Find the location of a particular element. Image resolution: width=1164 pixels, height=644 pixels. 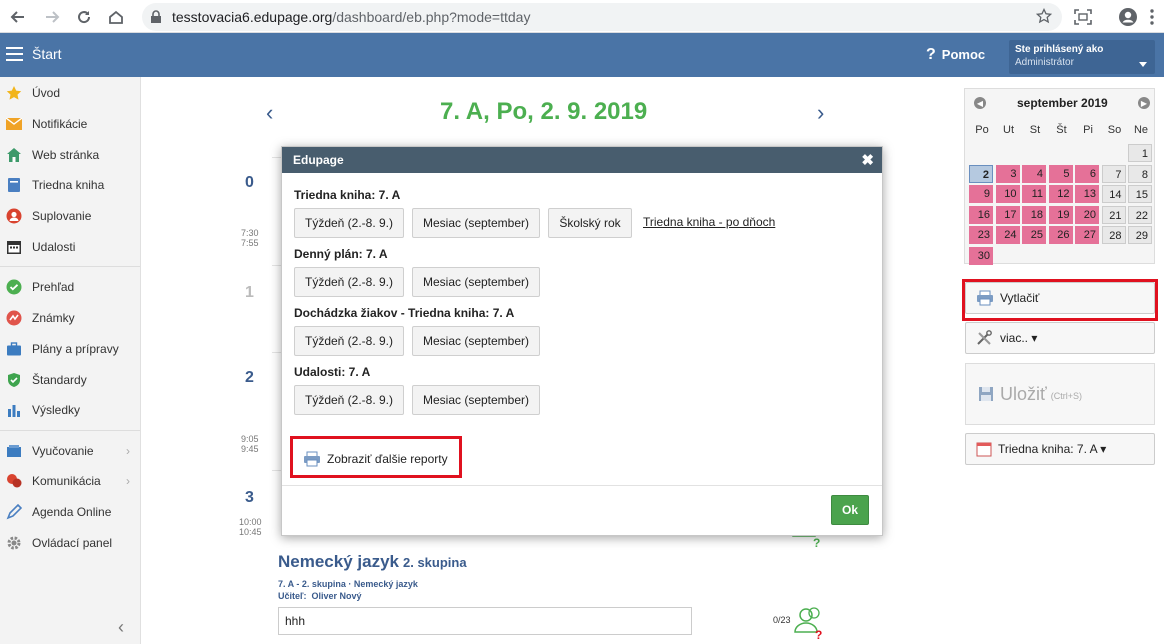

forward-icon is located at coordinates (52, 17).